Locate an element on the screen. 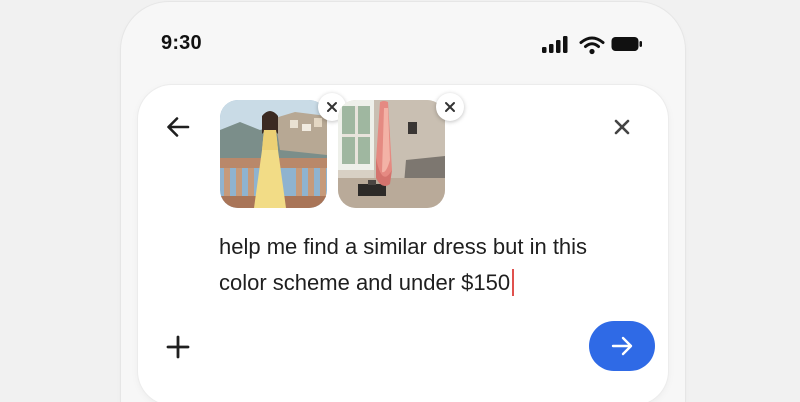 This screenshot has width=800, height=402. plus-icon is located at coordinates (178, 347).